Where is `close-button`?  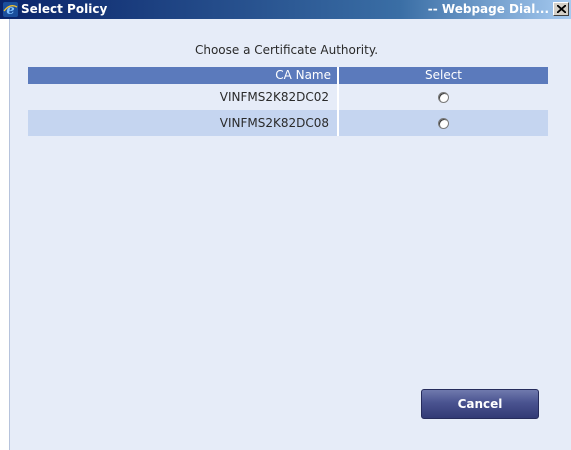
close-button is located at coordinates (561, 9).